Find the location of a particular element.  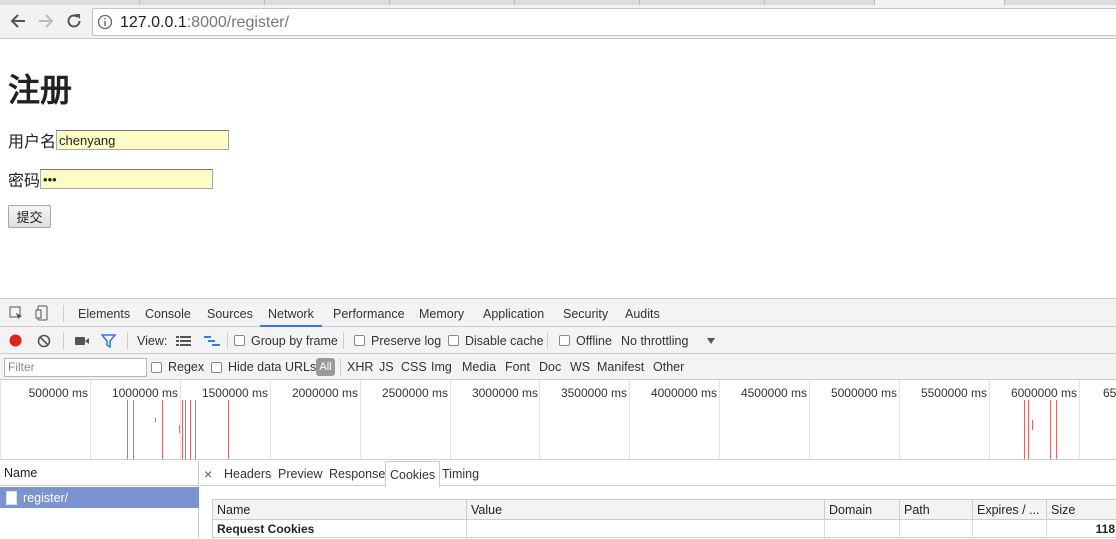

tab-sources: Sources is located at coordinates (230, 313).